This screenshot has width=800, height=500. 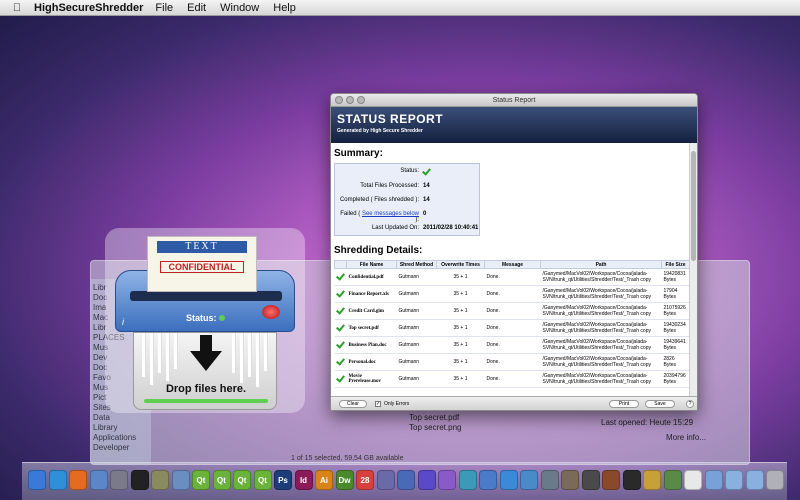 I want to click on safari-icon, so click(x=57, y=480).